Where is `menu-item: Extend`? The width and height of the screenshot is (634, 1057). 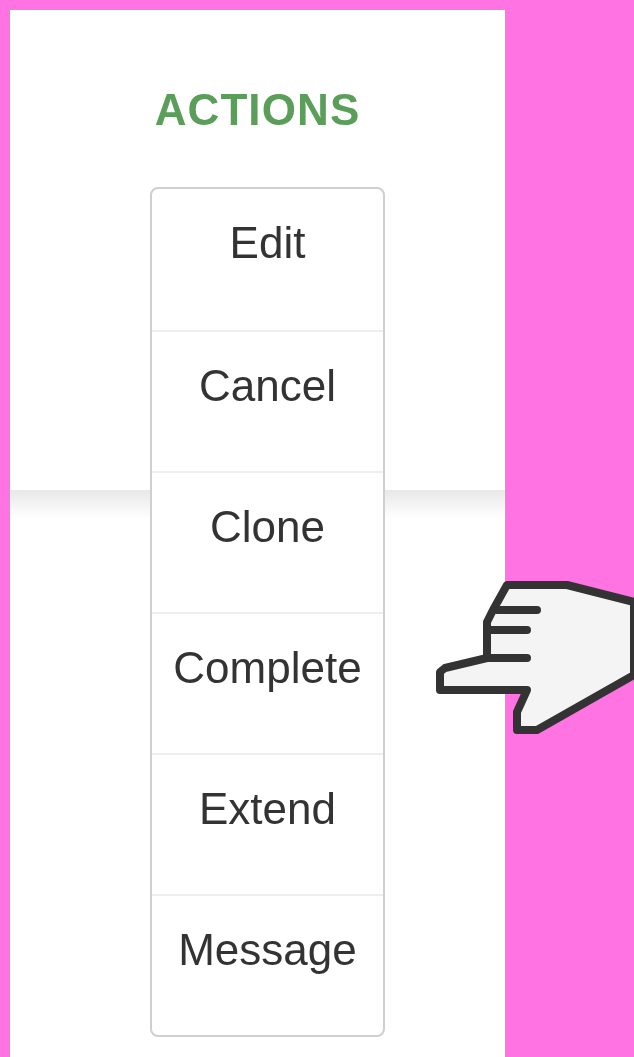 menu-item: Extend is located at coordinates (267, 823).